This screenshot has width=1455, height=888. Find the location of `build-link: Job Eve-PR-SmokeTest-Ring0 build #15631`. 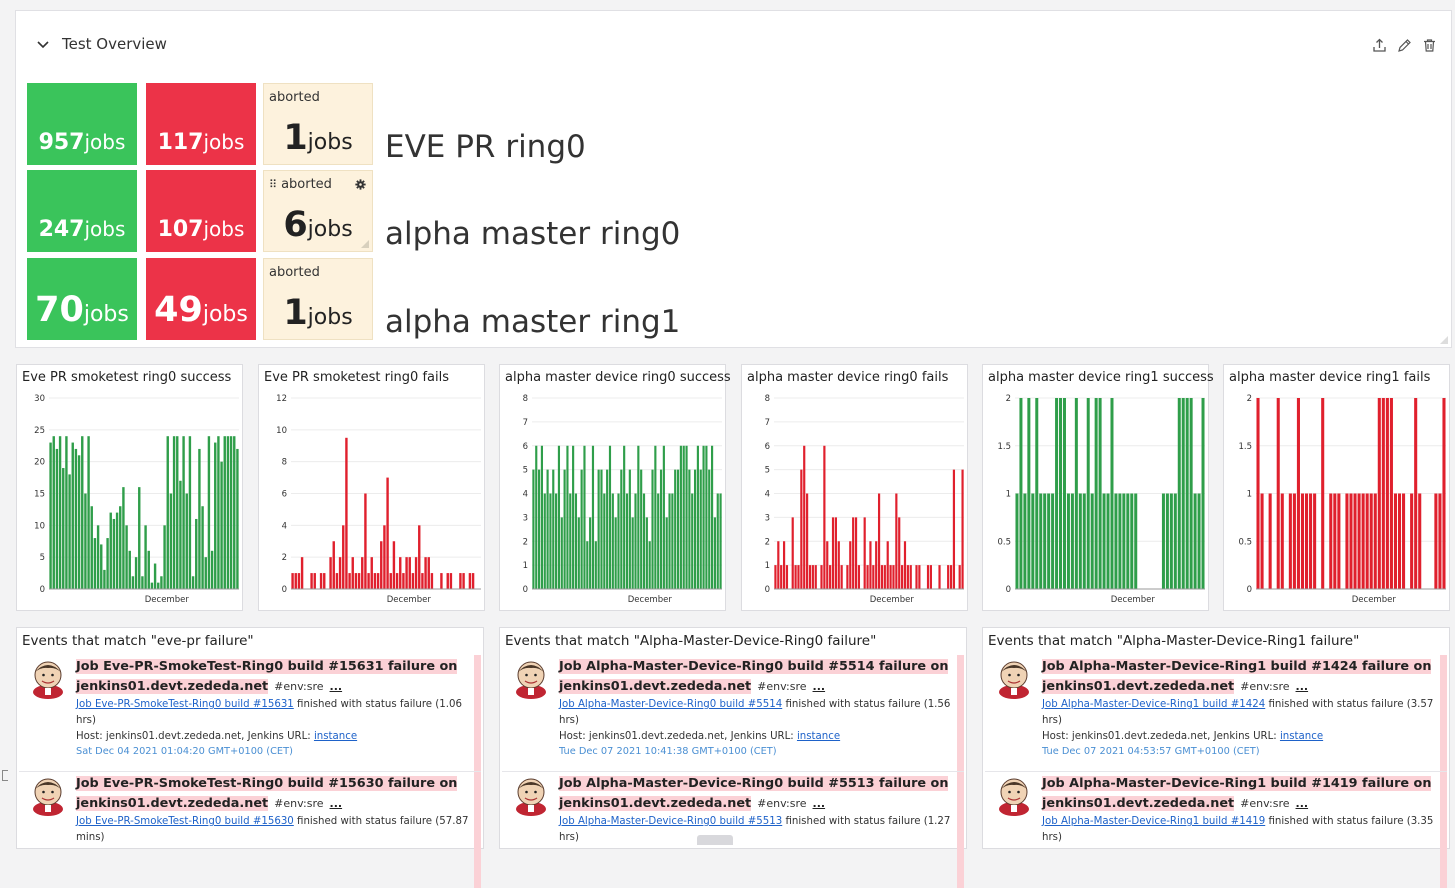

build-link: Job Eve-PR-SmokeTest-Ring0 build #15631 is located at coordinates (185, 704).